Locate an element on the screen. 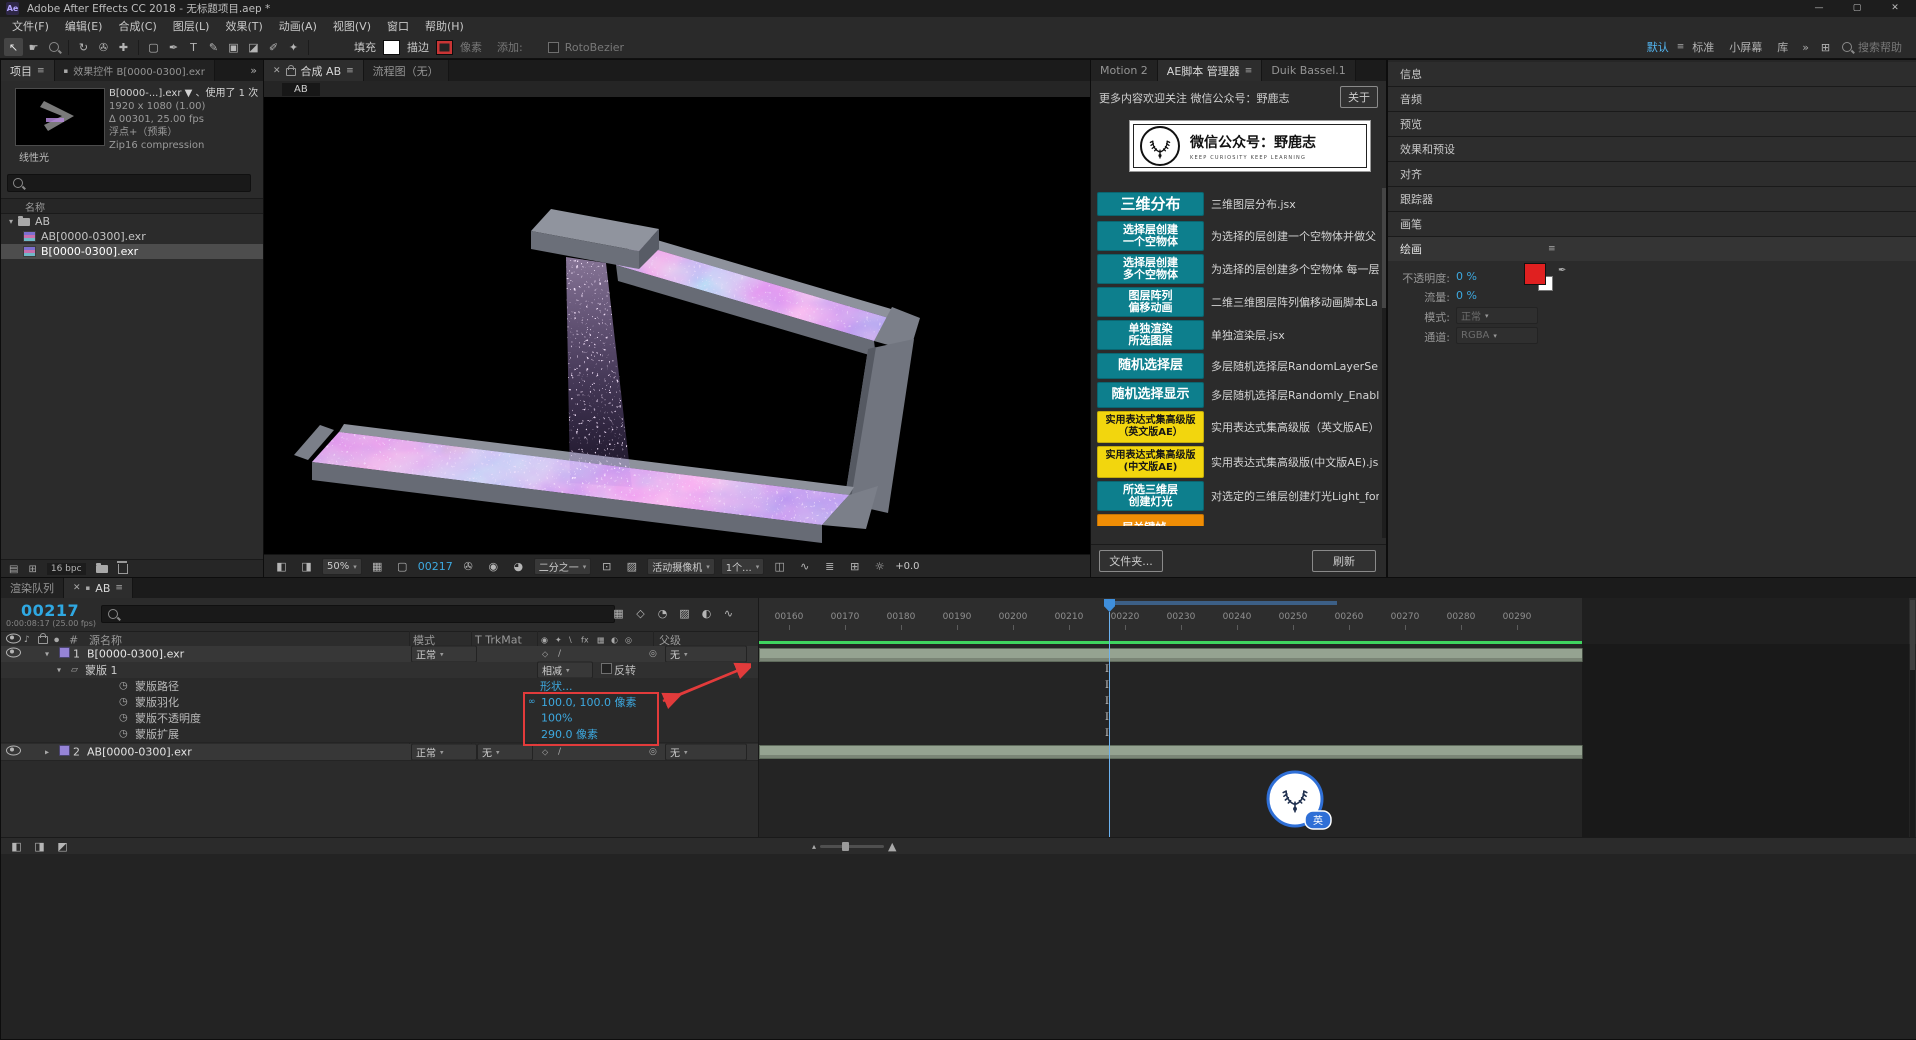 The image size is (1916, 1040). script-button: 随机选择显示 is located at coordinates (1150, 395).